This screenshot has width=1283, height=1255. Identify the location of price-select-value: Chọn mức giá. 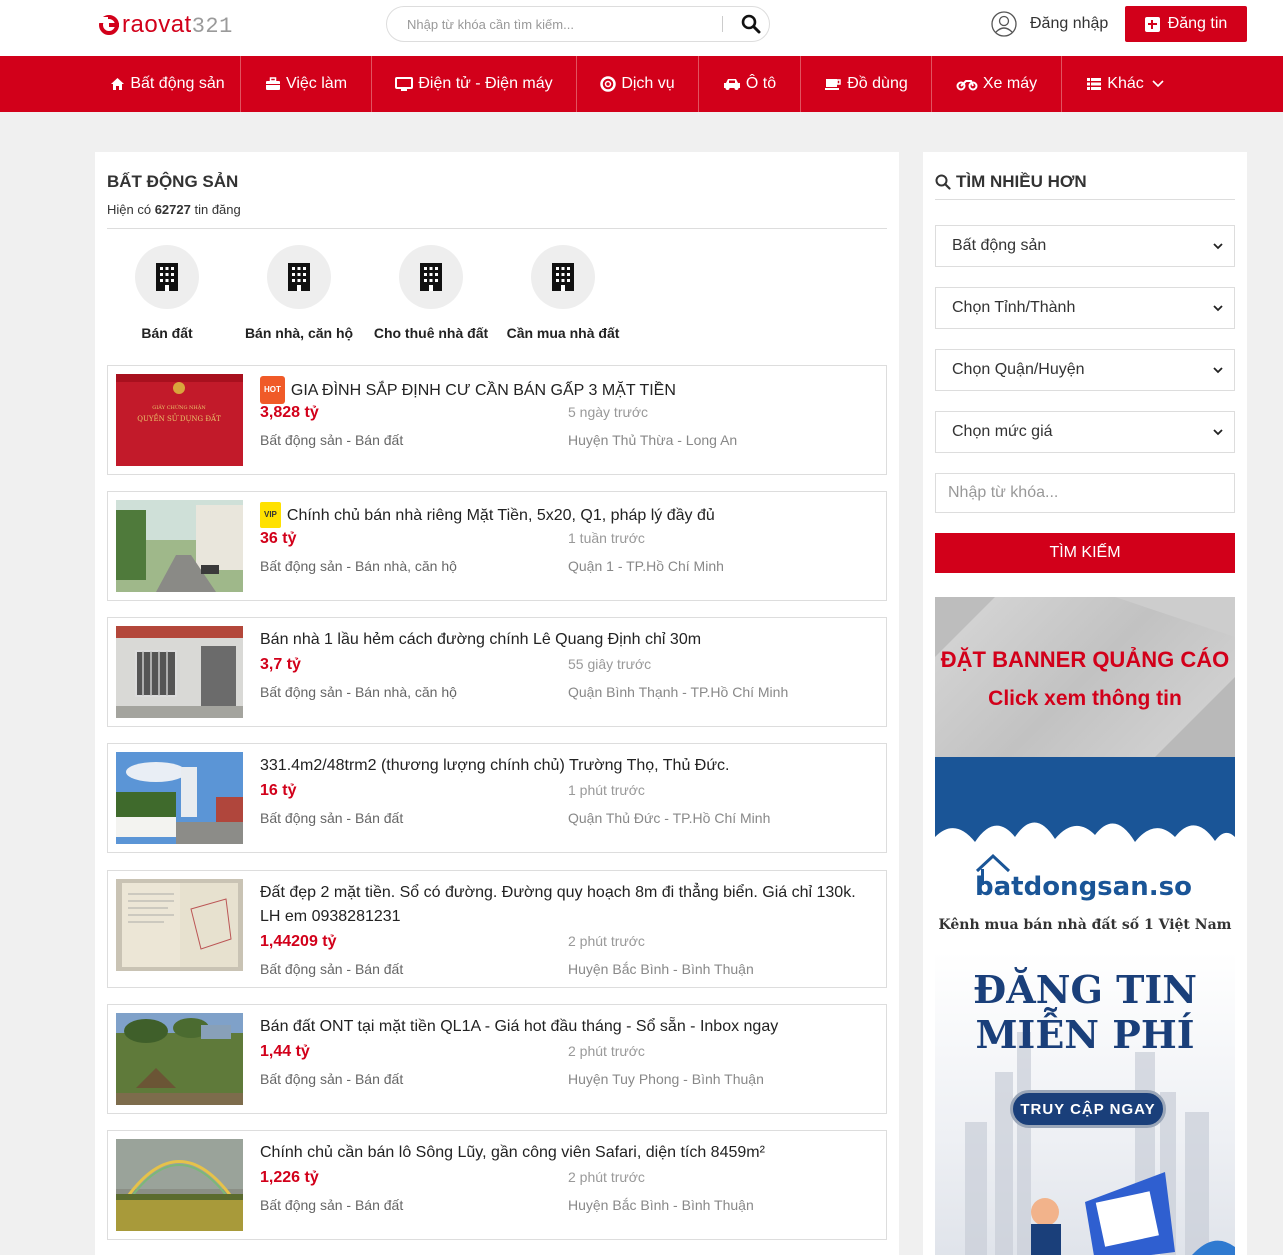
(1002, 431).